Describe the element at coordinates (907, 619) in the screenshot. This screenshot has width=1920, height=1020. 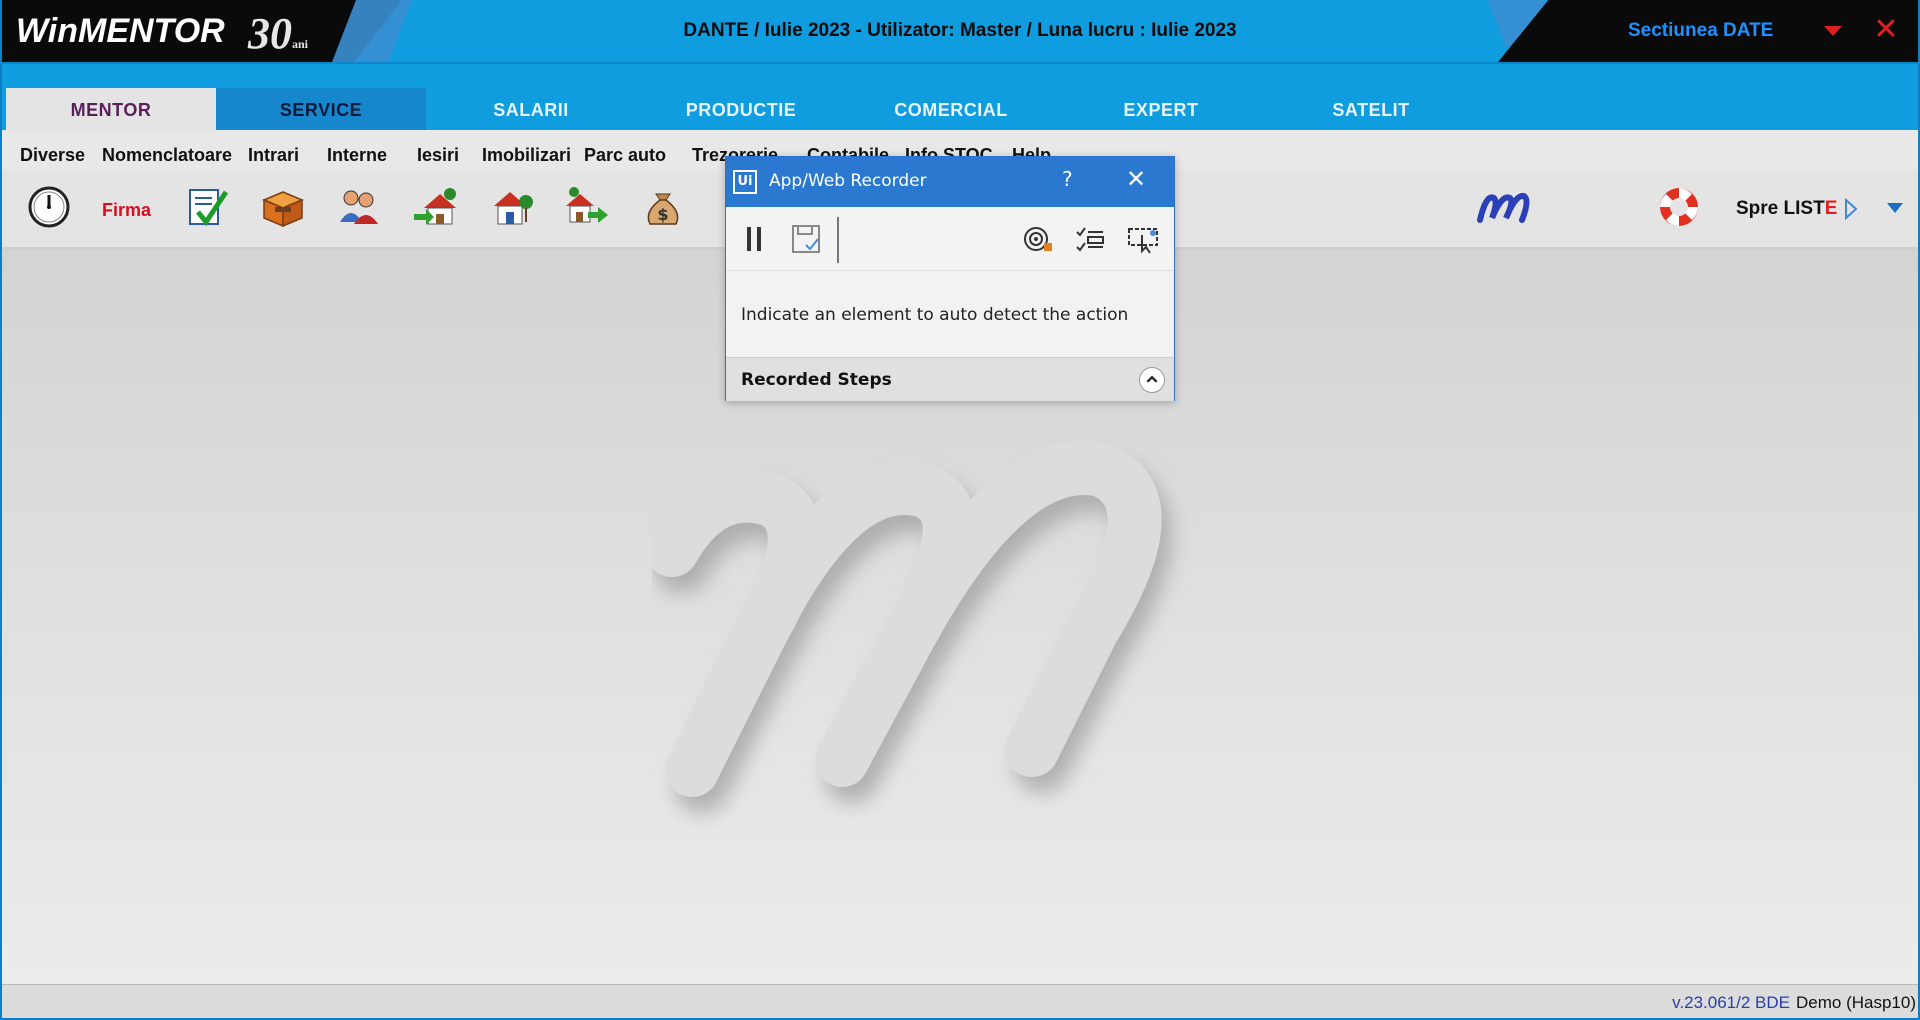
I see `mentor-watermark-logo` at that location.